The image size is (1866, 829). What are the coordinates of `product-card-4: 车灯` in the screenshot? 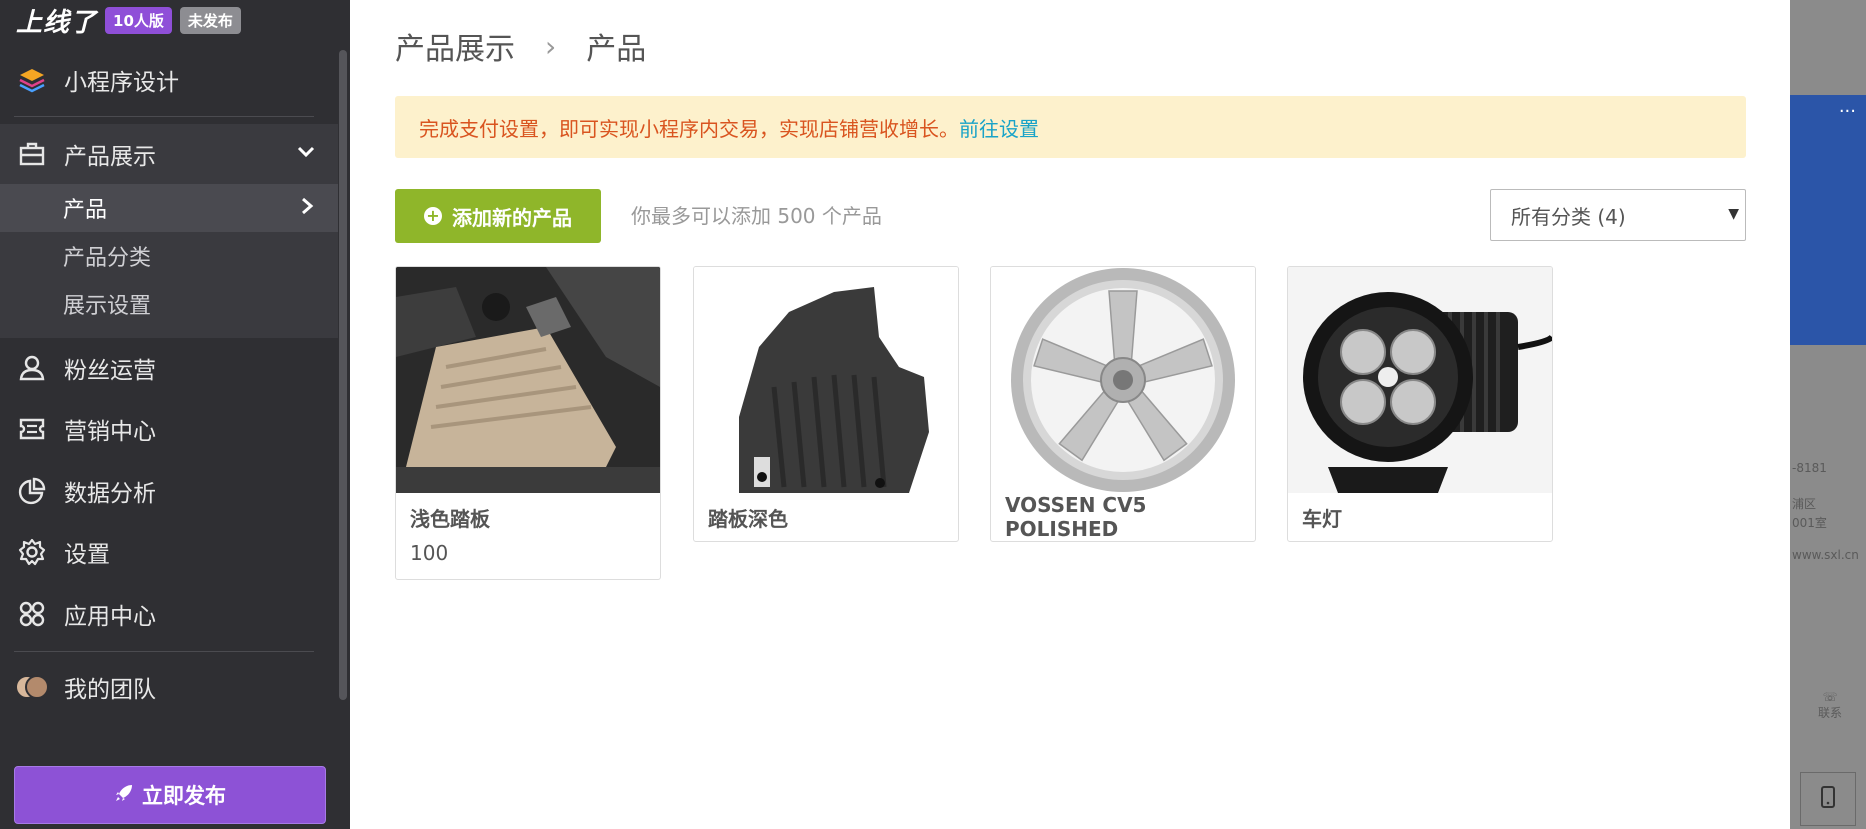 It's located at (1420, 404).